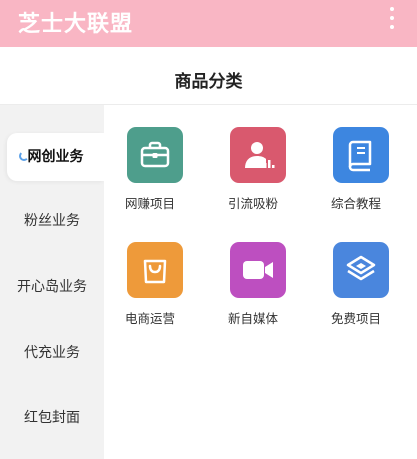 This screenshot has width=417, height=459. I want to click on category-tile-yinliu: 引流吸粉, so click(253, 177).